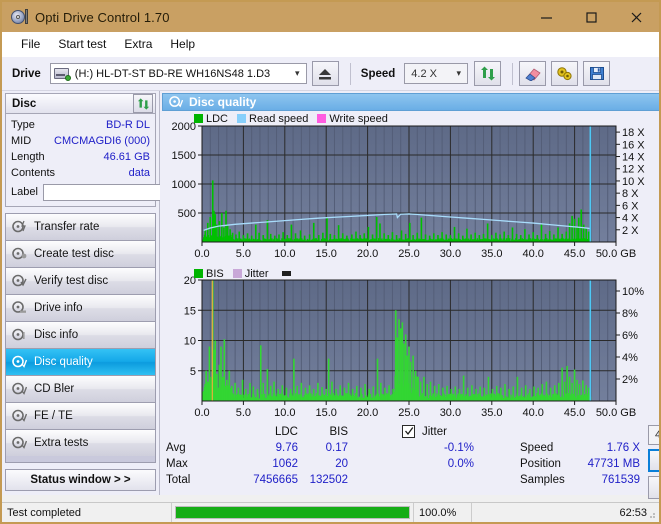 Image resolution: width=661 pixels, height=524 pixels. What do you see at coordinates (182, 44) in the screenshot?
I see `menu-help: Help` at bounding box center [182, 44].